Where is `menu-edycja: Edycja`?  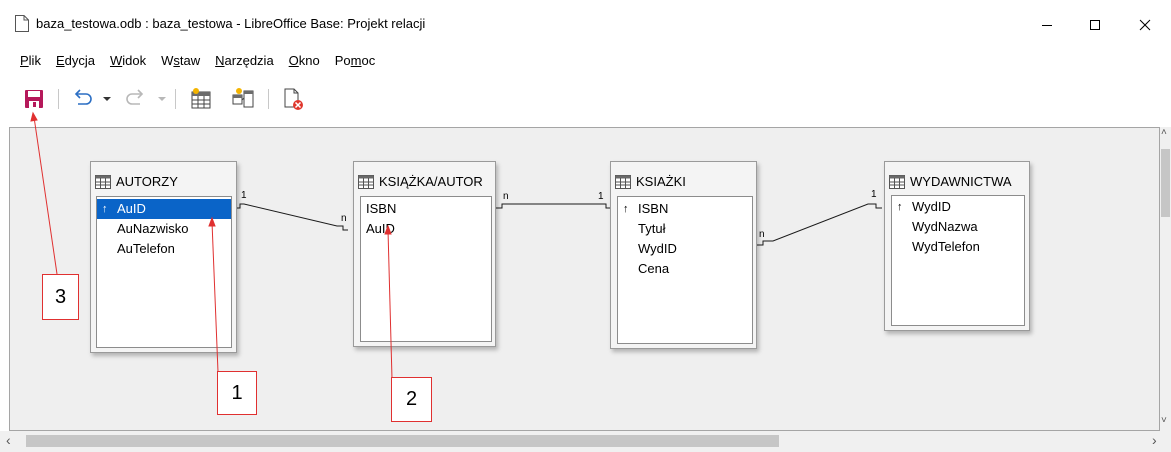
menu-edycja: Edycja is located at coordinates (75, 61).